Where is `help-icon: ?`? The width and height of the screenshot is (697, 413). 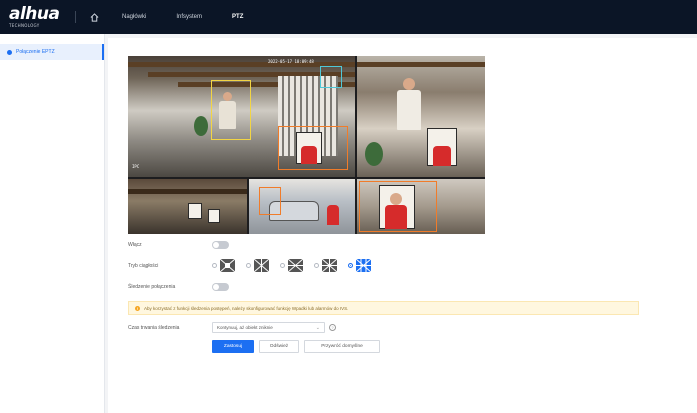
help-icon: ? is located at coordinates (332, 327).